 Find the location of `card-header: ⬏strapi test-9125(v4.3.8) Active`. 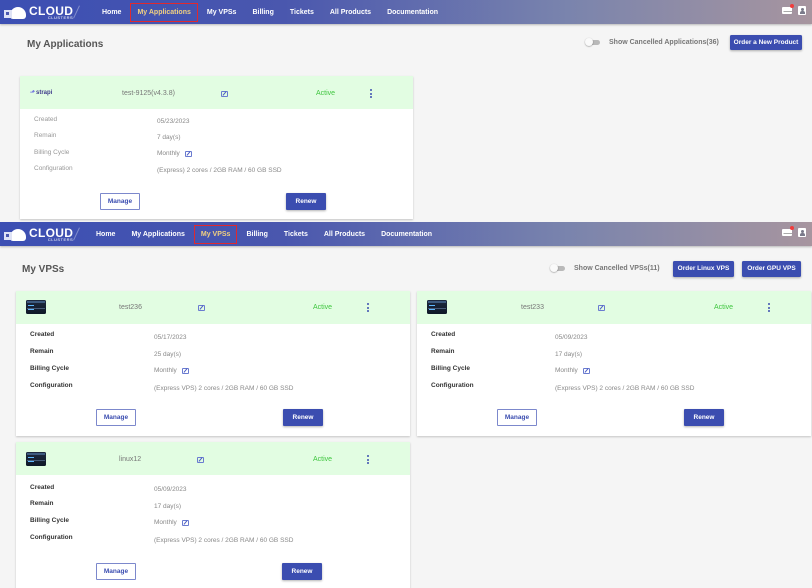

card-header: ⬏strapi test-9125(v4.3.8) Active is located at coordinates (216, 92).